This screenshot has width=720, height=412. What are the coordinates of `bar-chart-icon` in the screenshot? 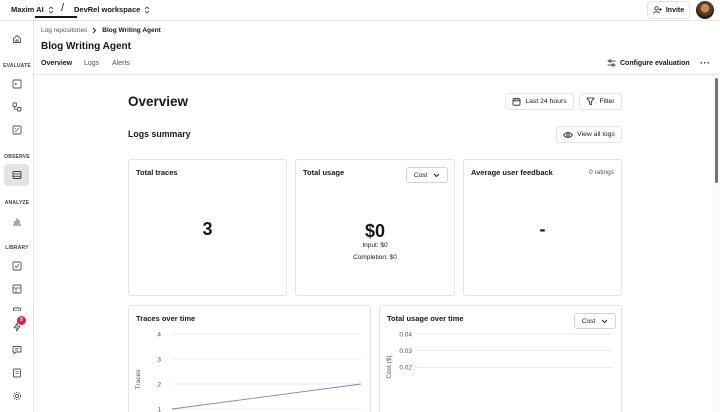 It's located at (17, 221).